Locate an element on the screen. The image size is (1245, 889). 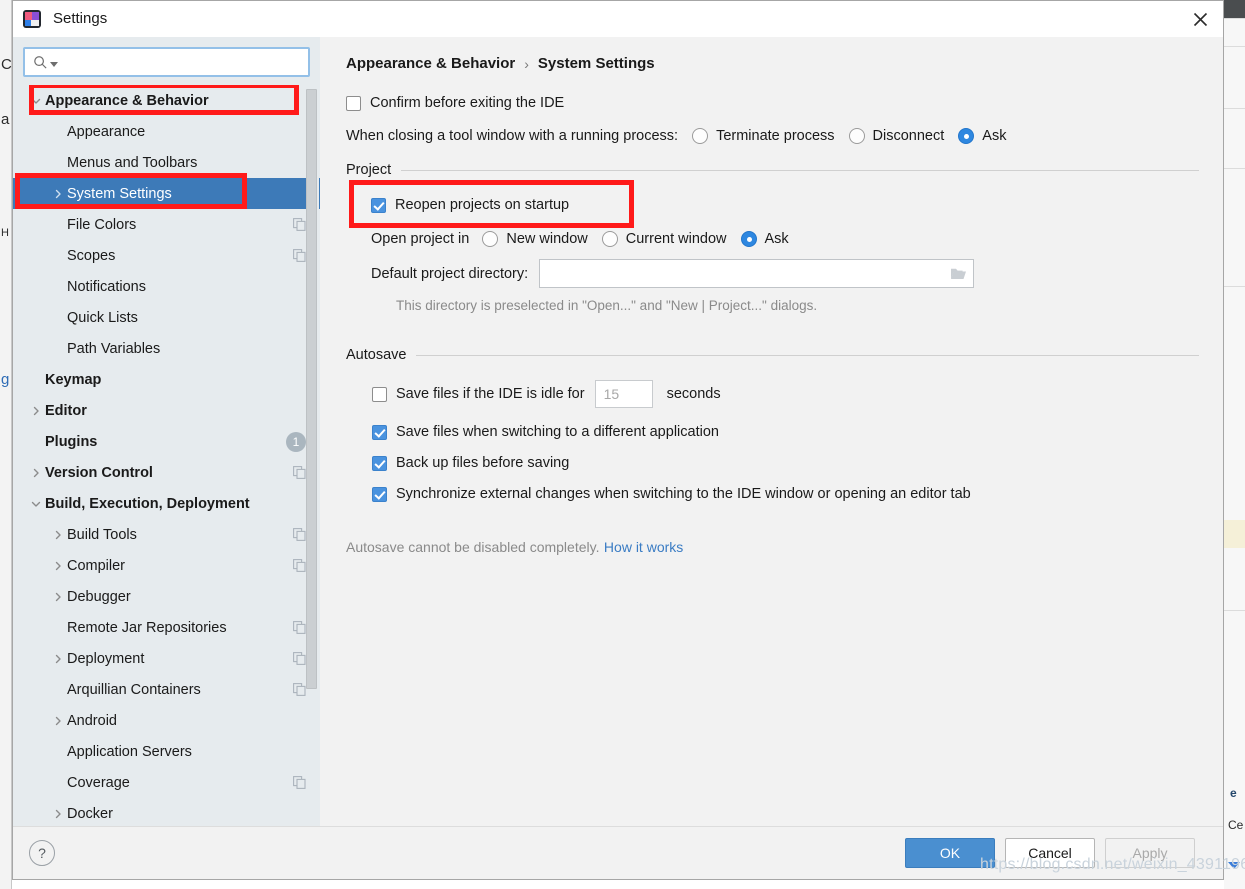
autosave-backup-label: Back up files before saving is located at coordinates (482, 463).